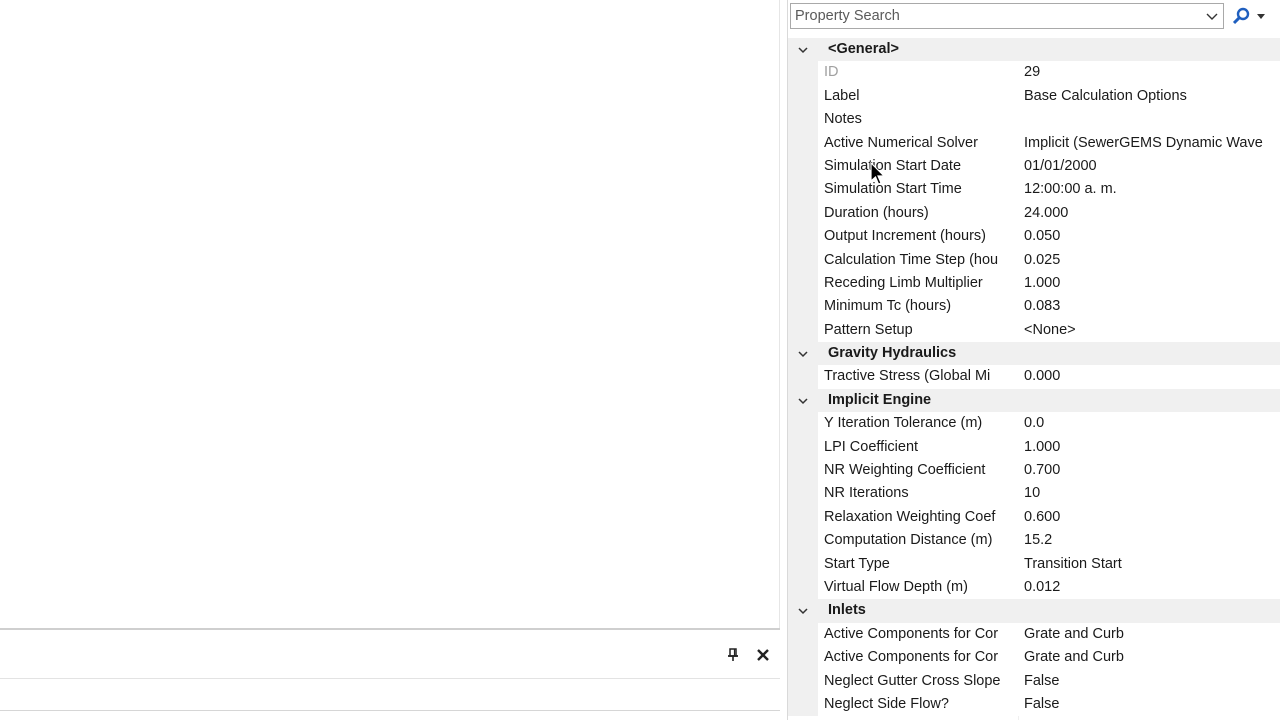 The height and width of the screenshot is (720, 1280). What do you see at coordinates (866, 493) in the screenshot?
I see `property-name: NR Iterations` at bounding box center [866, 493].